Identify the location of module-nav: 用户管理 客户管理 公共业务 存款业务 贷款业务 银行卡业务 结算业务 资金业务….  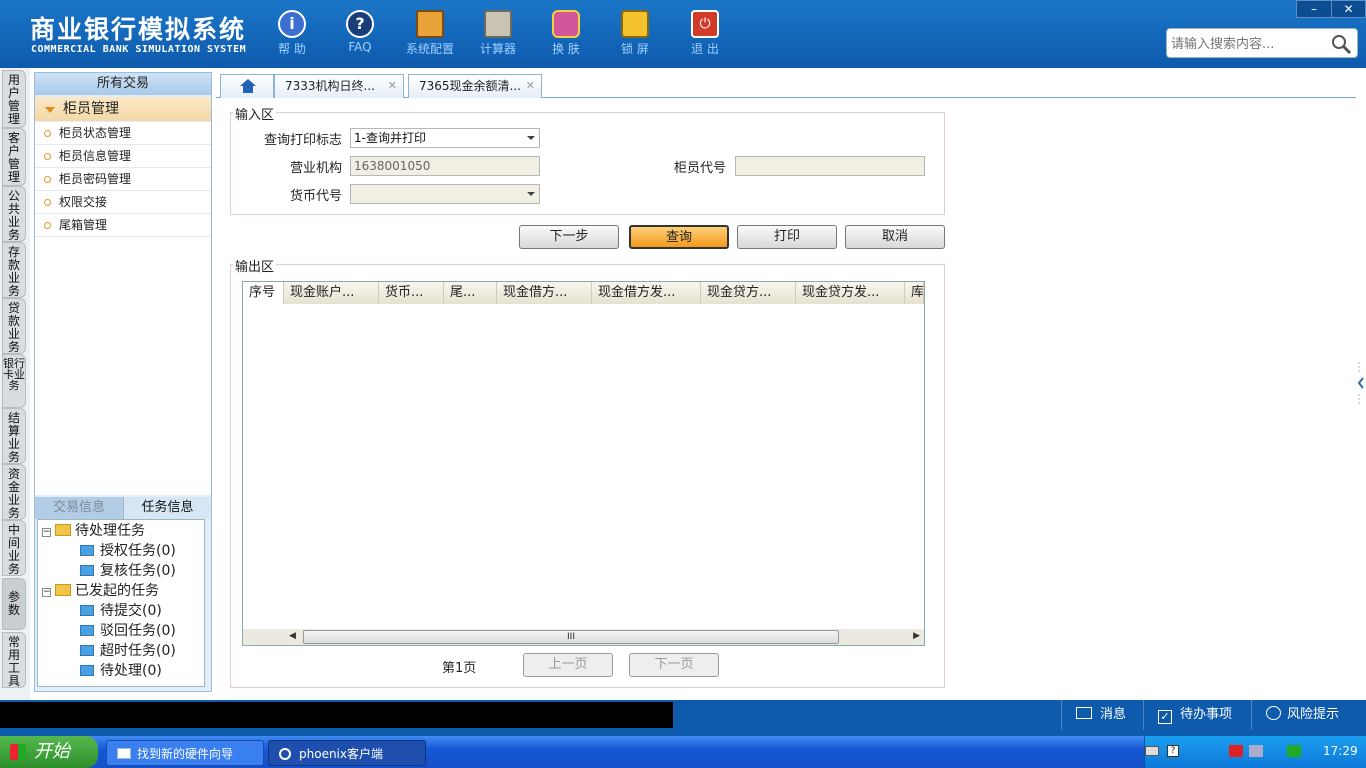
(15, 384).